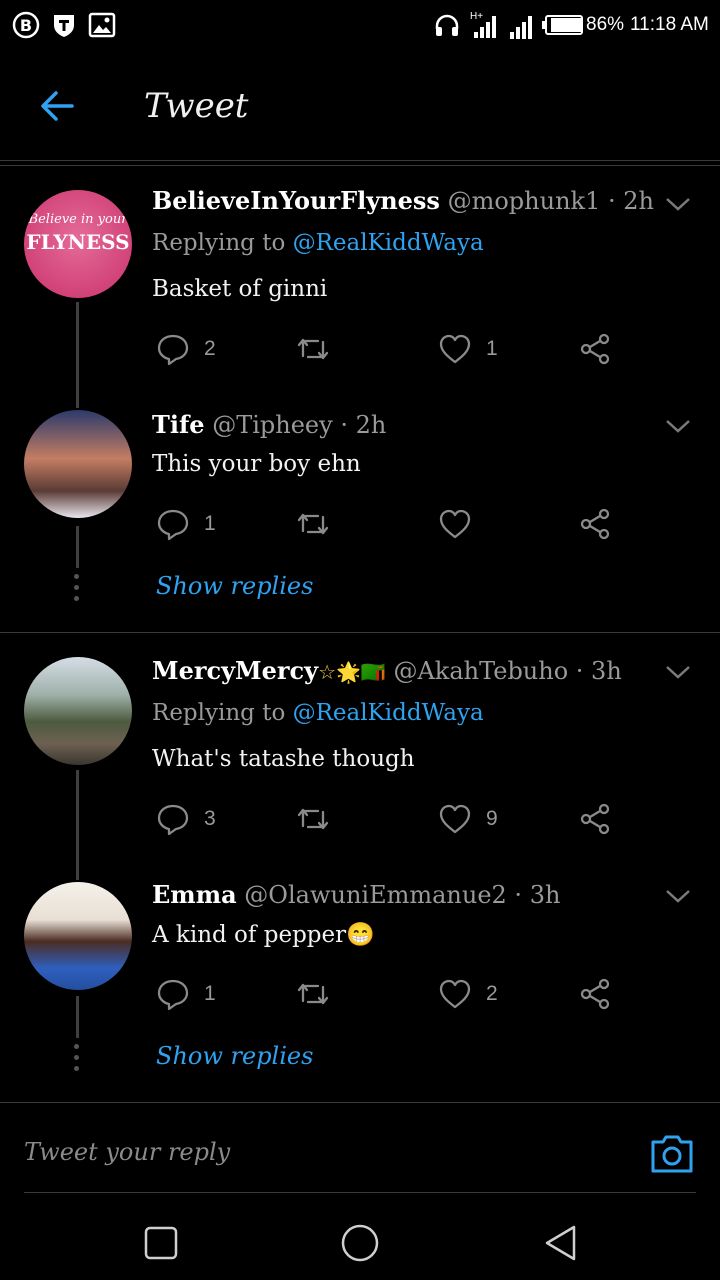 The height and width of the screenshot is (1280, 720). Describe the element at coordinates (127, 1152) in the screenshot. I see `reply-input: Tweet your reply` at that location.